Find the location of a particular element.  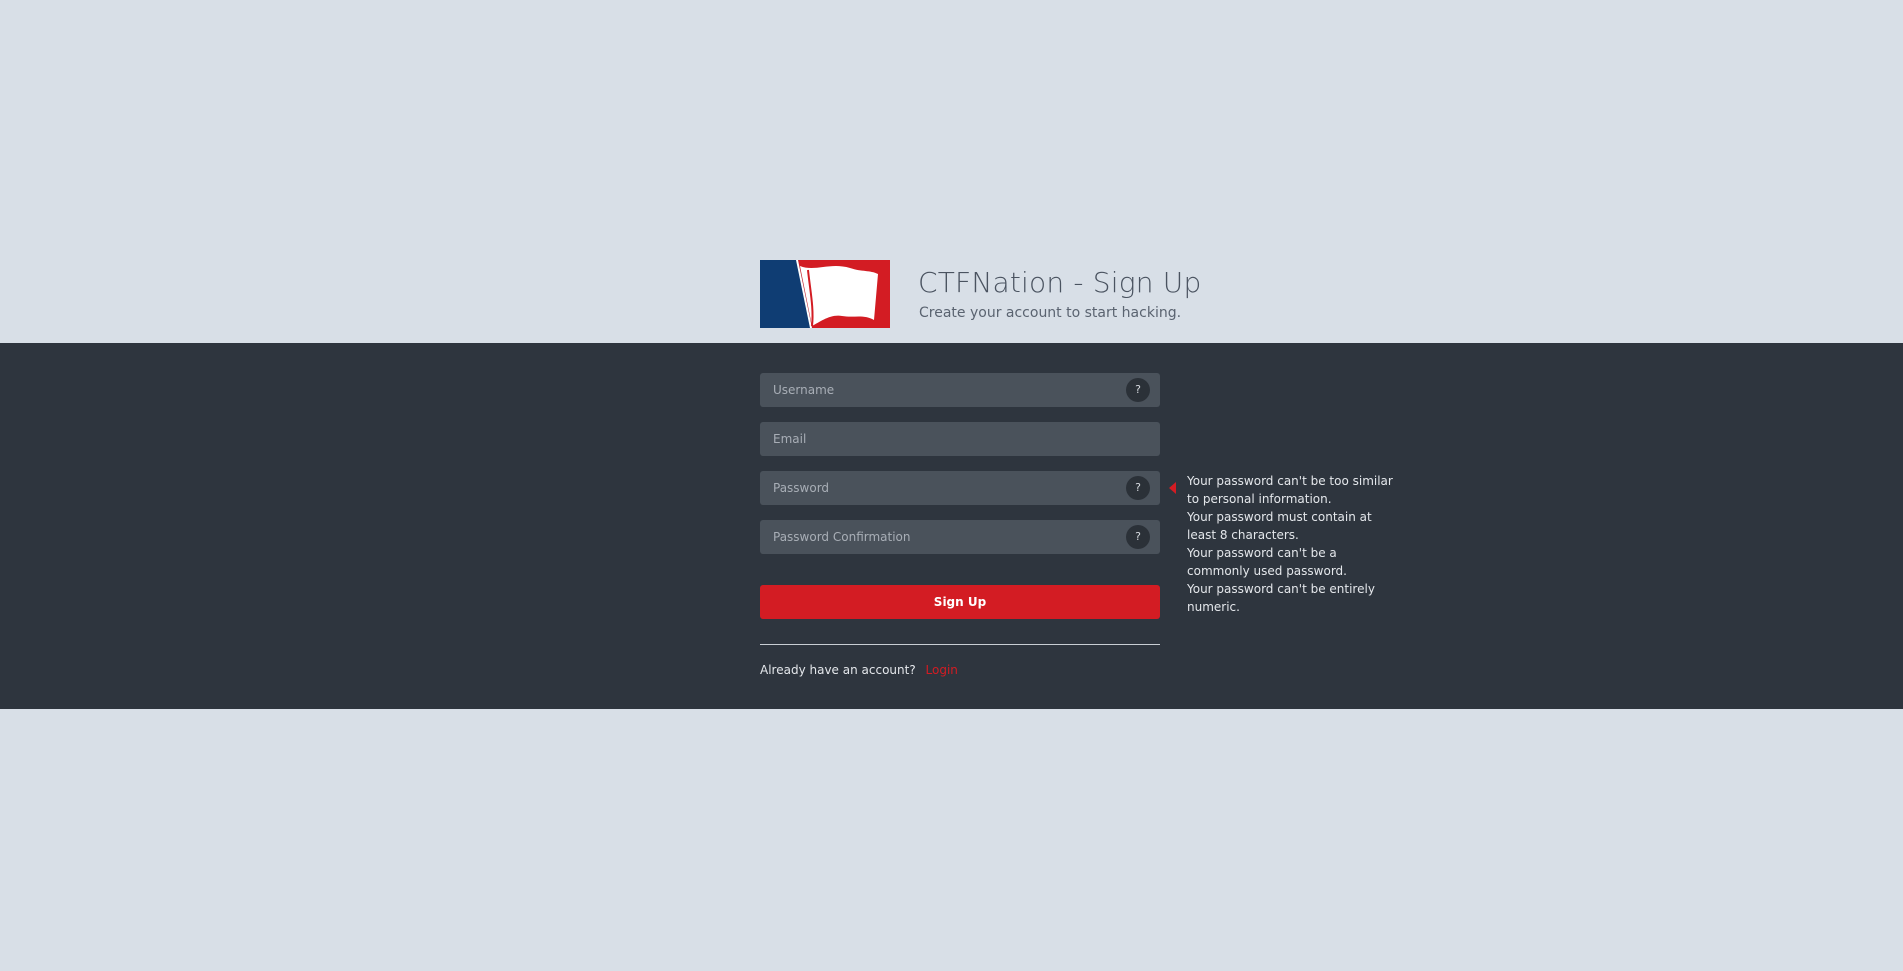

password-rule: Your password can't be entirely numeric. is located at coordinates (1281, 598).